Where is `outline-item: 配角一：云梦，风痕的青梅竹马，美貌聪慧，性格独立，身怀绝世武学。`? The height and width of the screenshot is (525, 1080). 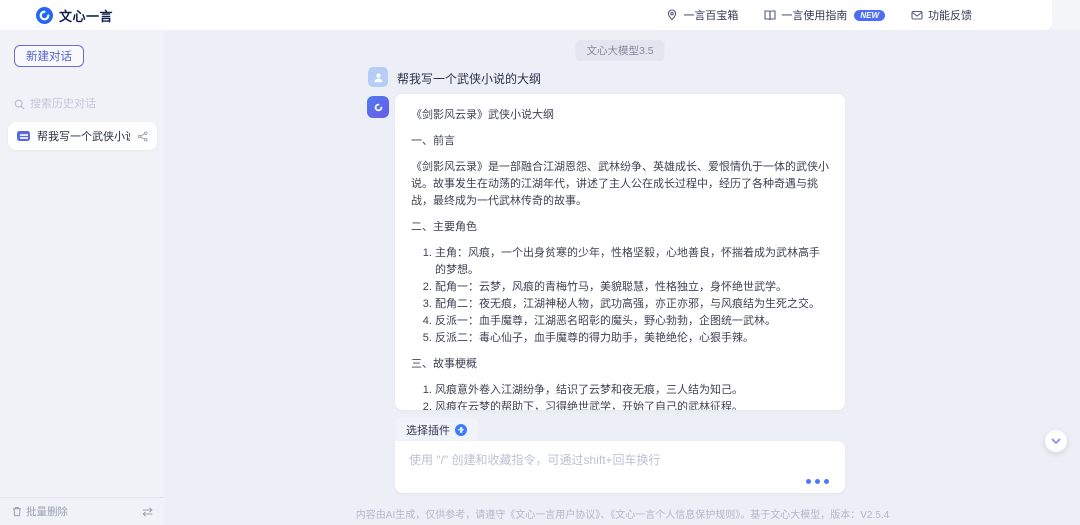 outline-item: 配角一：云梦，风痕的青梅竹马，美貌聪慧，性格独立，身怀绝世武学。 is located at coordinates (632, 287).